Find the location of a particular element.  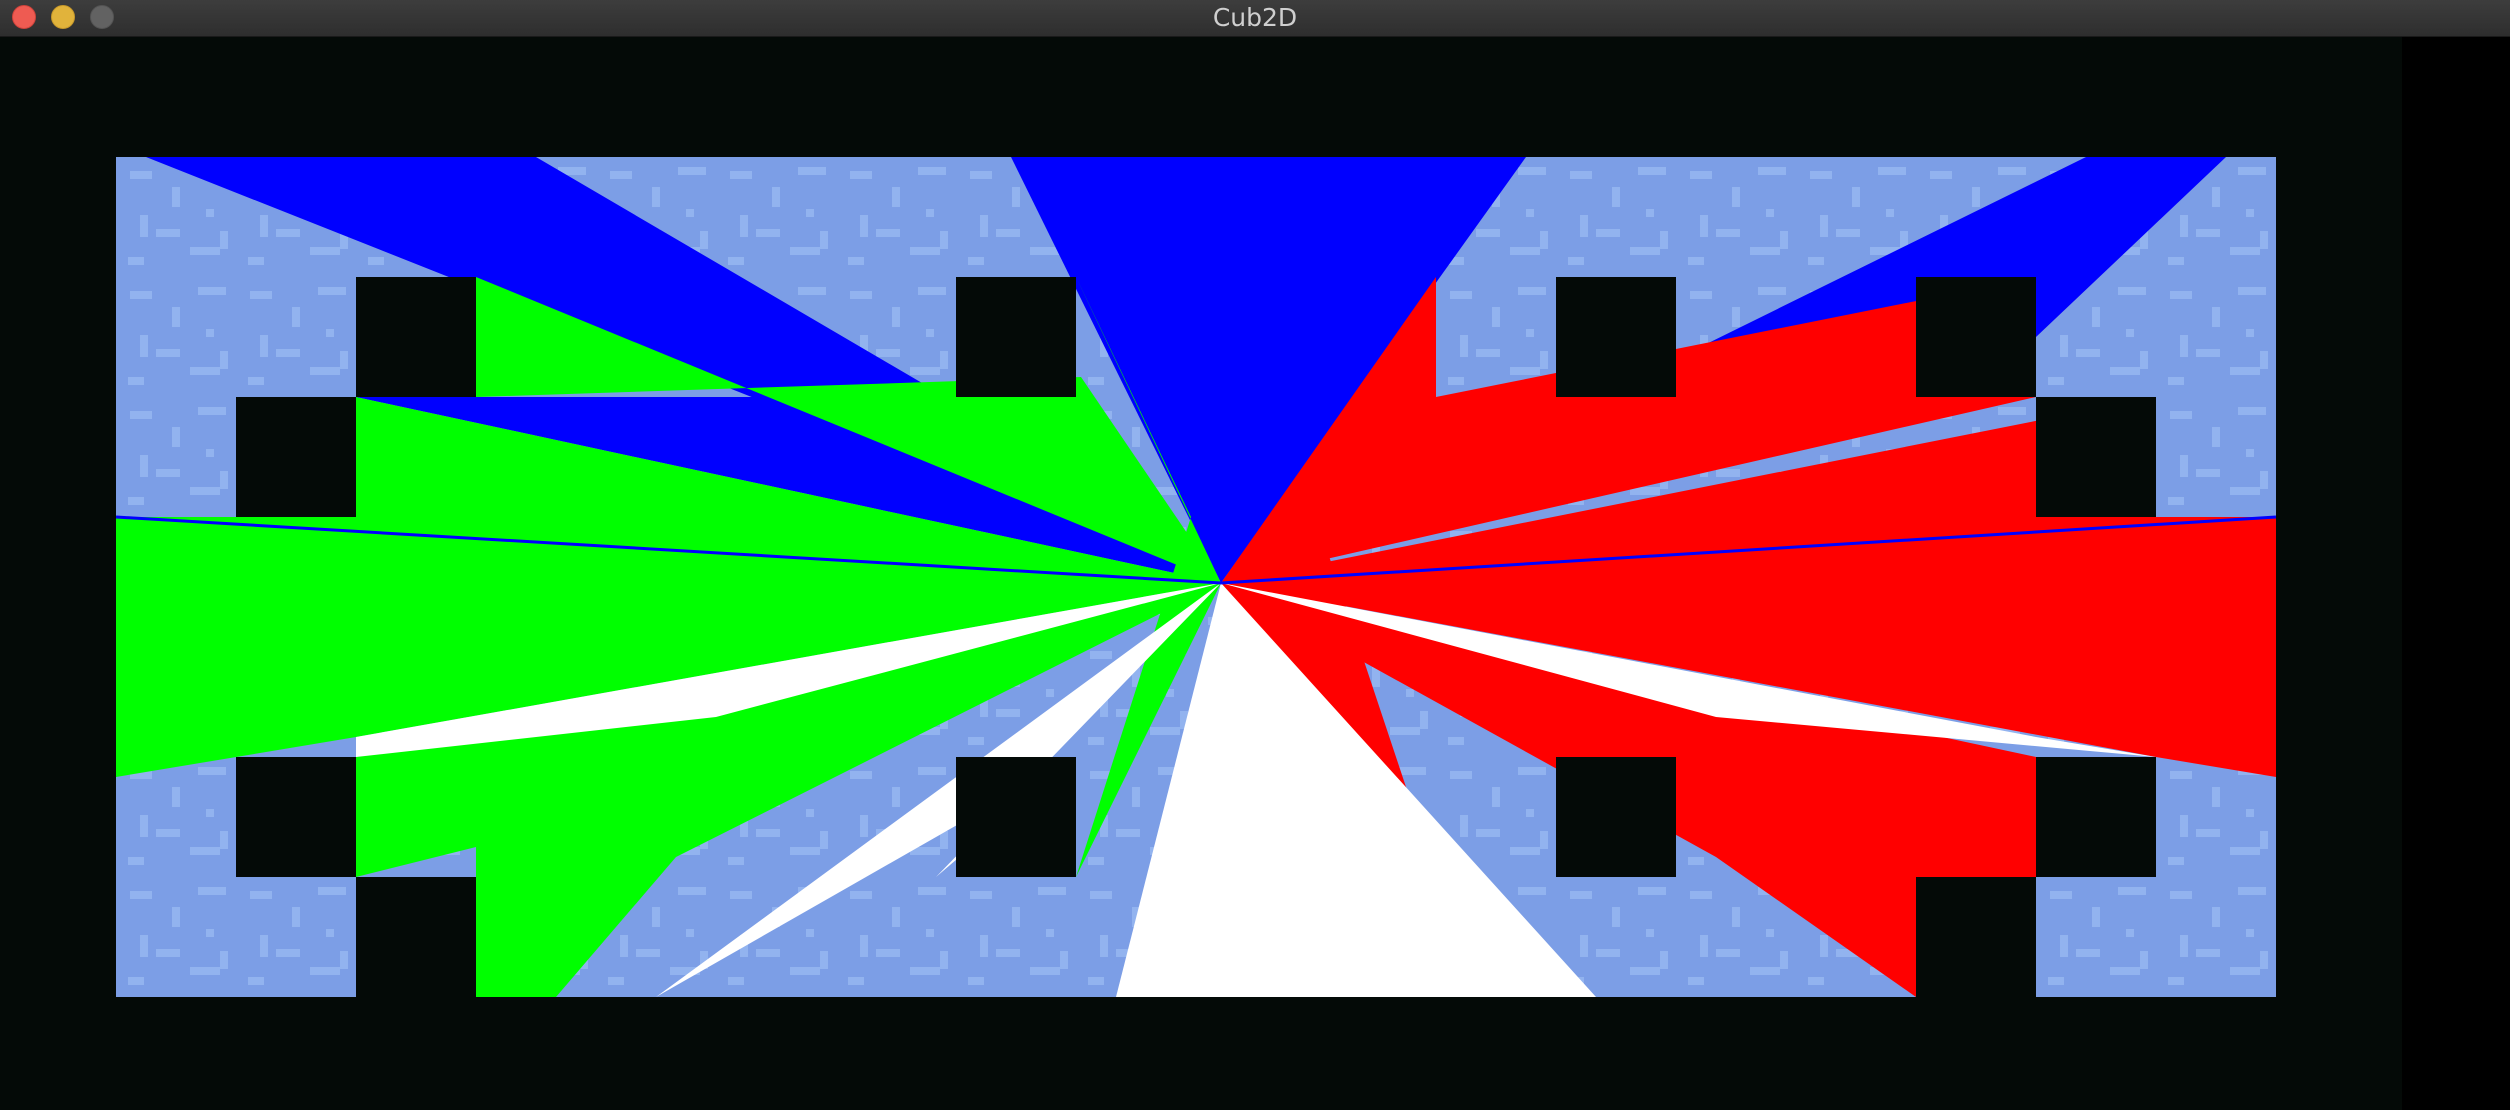

title-bar: Cub2D is located at coordinates (1255, 18).